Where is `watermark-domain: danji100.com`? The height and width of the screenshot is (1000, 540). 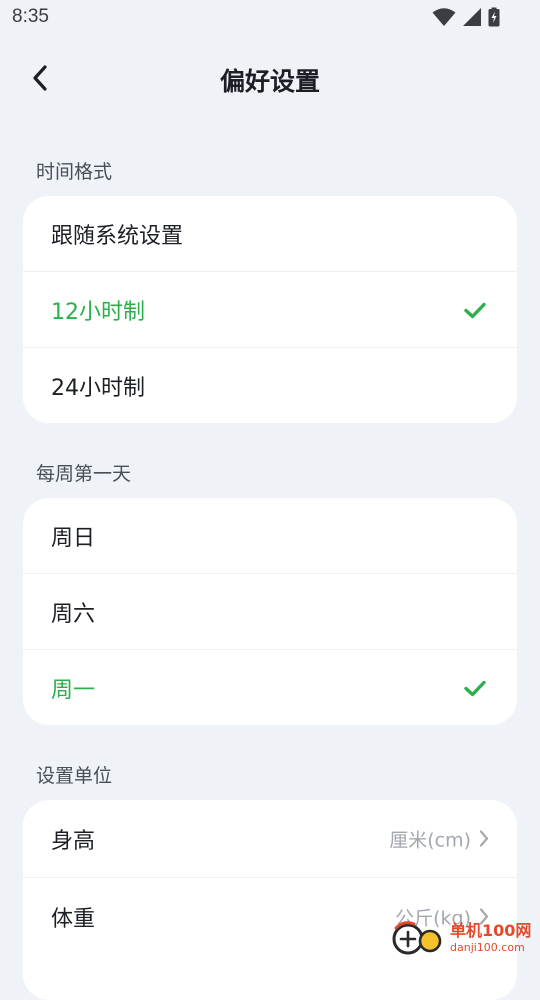 watermark-domain: danji100.com is located at coordinates (487, 947).